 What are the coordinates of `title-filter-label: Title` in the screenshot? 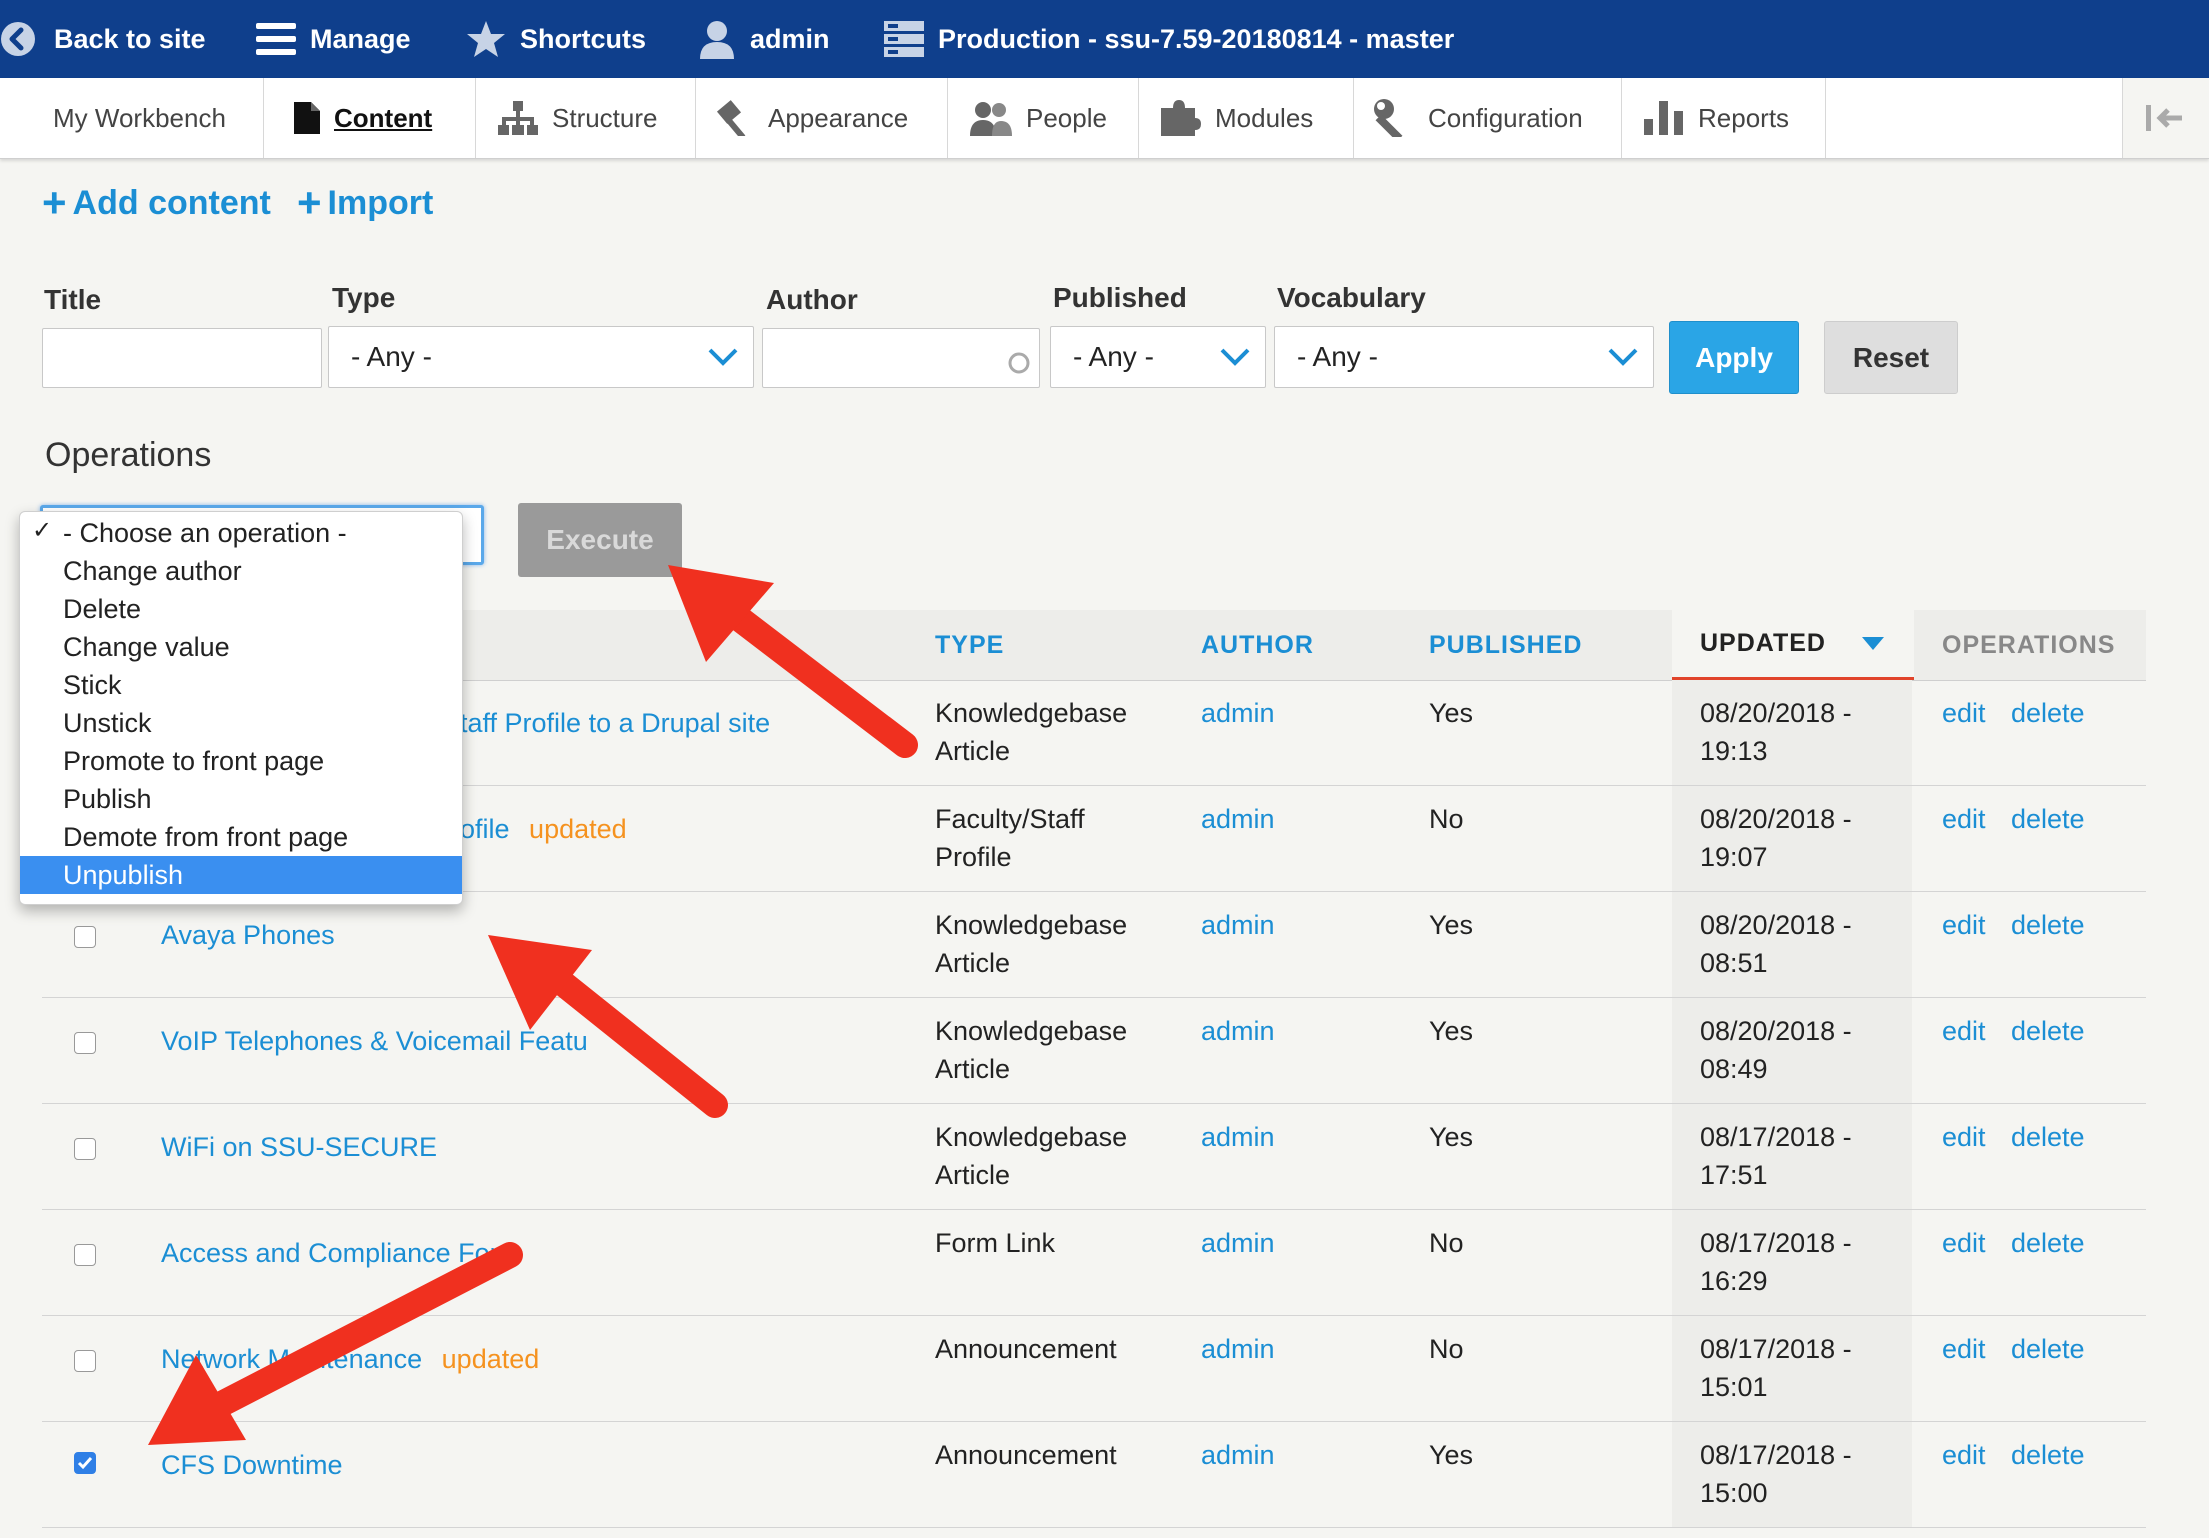 It's located at (73, 299).